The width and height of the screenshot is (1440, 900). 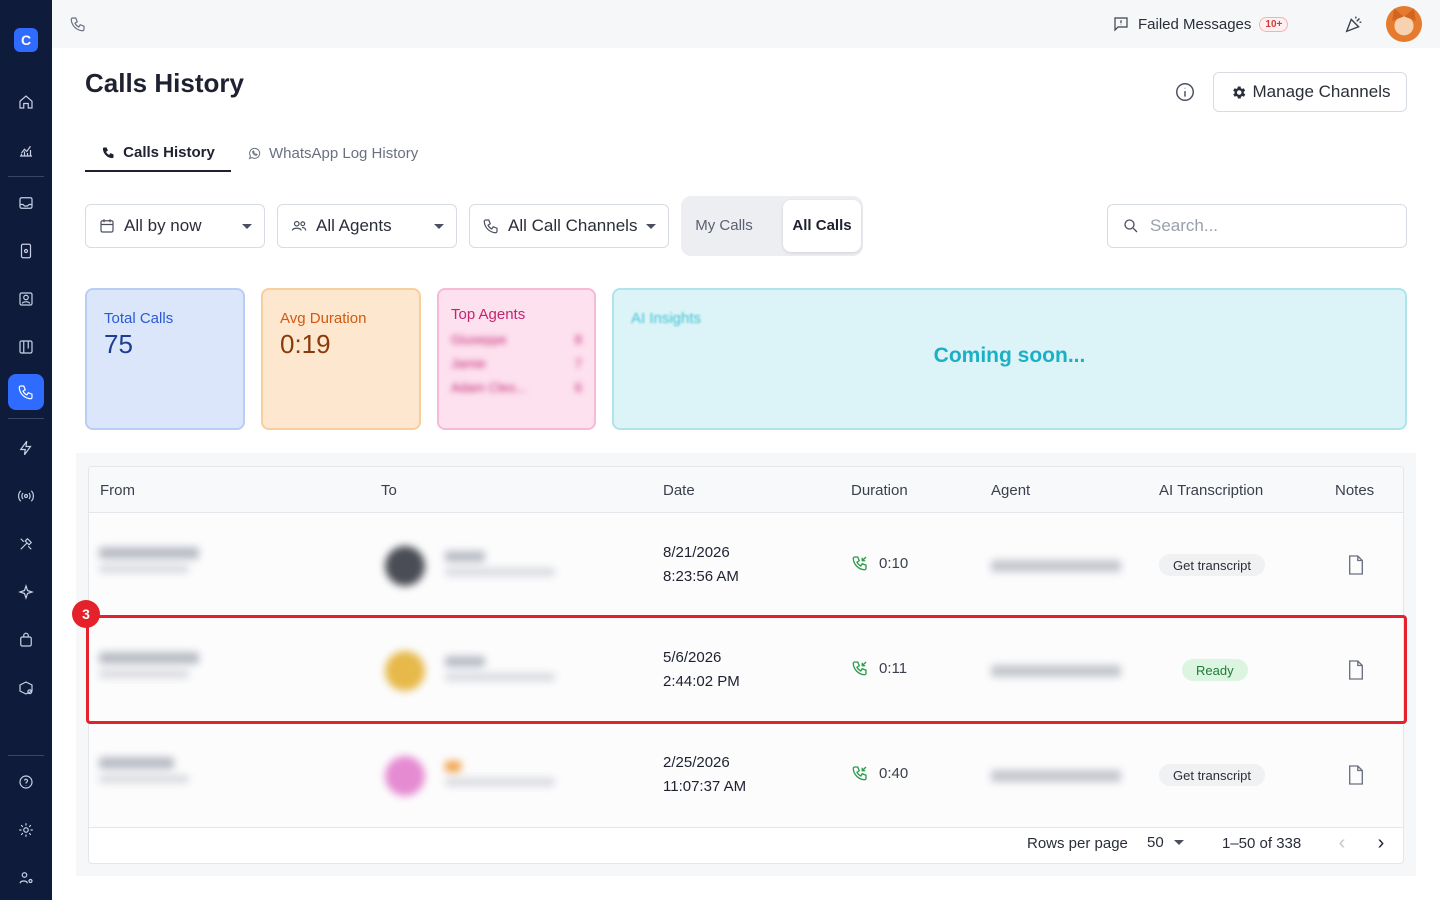 What do you see at coordinates (26, 544) in the screenshot?
I see `tools-icon` at bounding box center [26, 544].